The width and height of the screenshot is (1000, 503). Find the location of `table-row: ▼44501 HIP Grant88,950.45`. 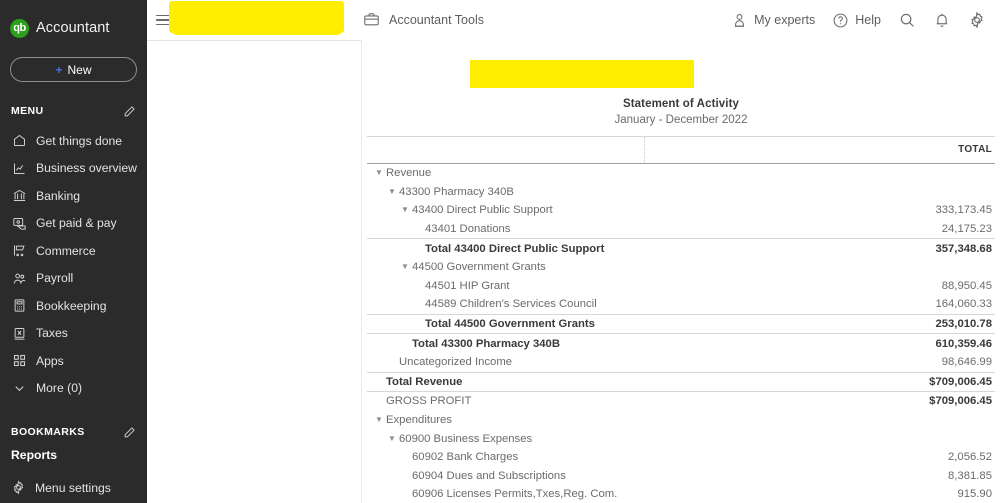

table-row: ▼44501 HIP Grant88,950.45 is located at coordinates (681, 286).